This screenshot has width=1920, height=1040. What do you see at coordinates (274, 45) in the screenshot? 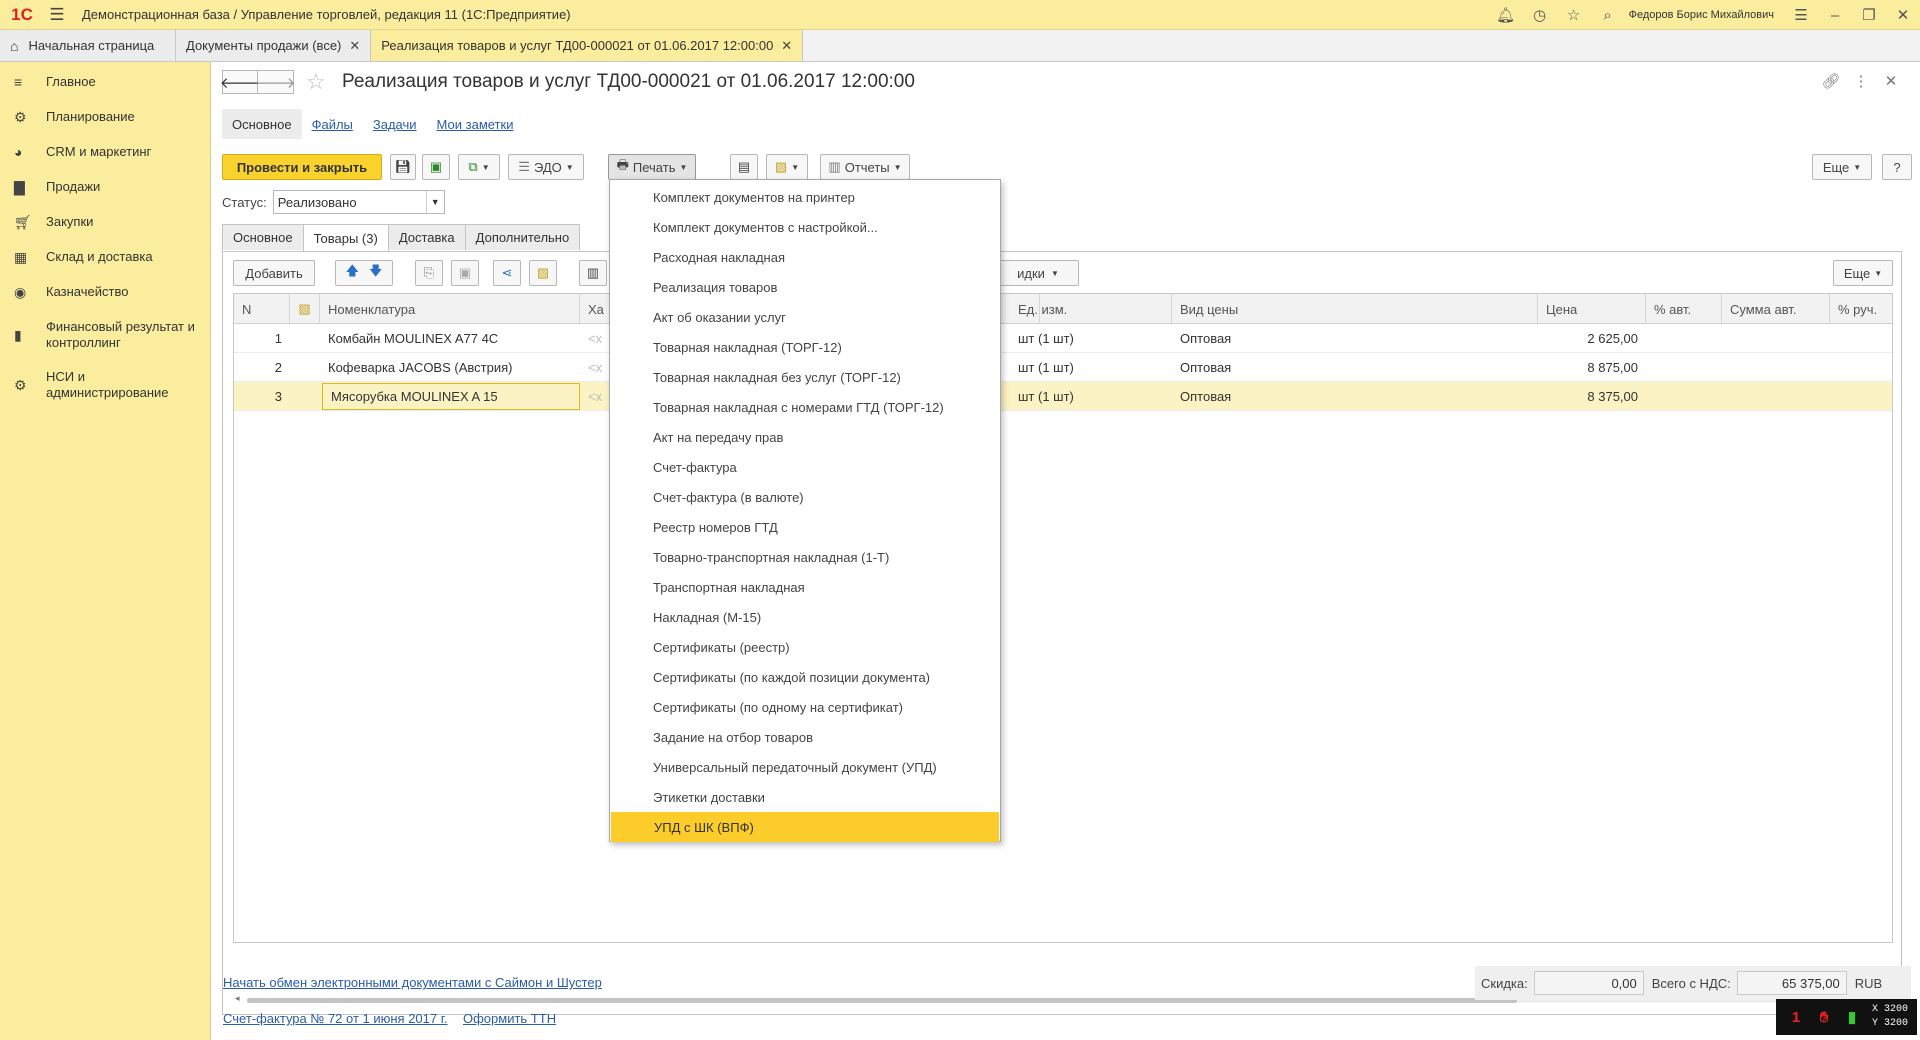
I see `tab-sales-documents: Документы продажи (все) ✕` at bounding box center [274, 45].